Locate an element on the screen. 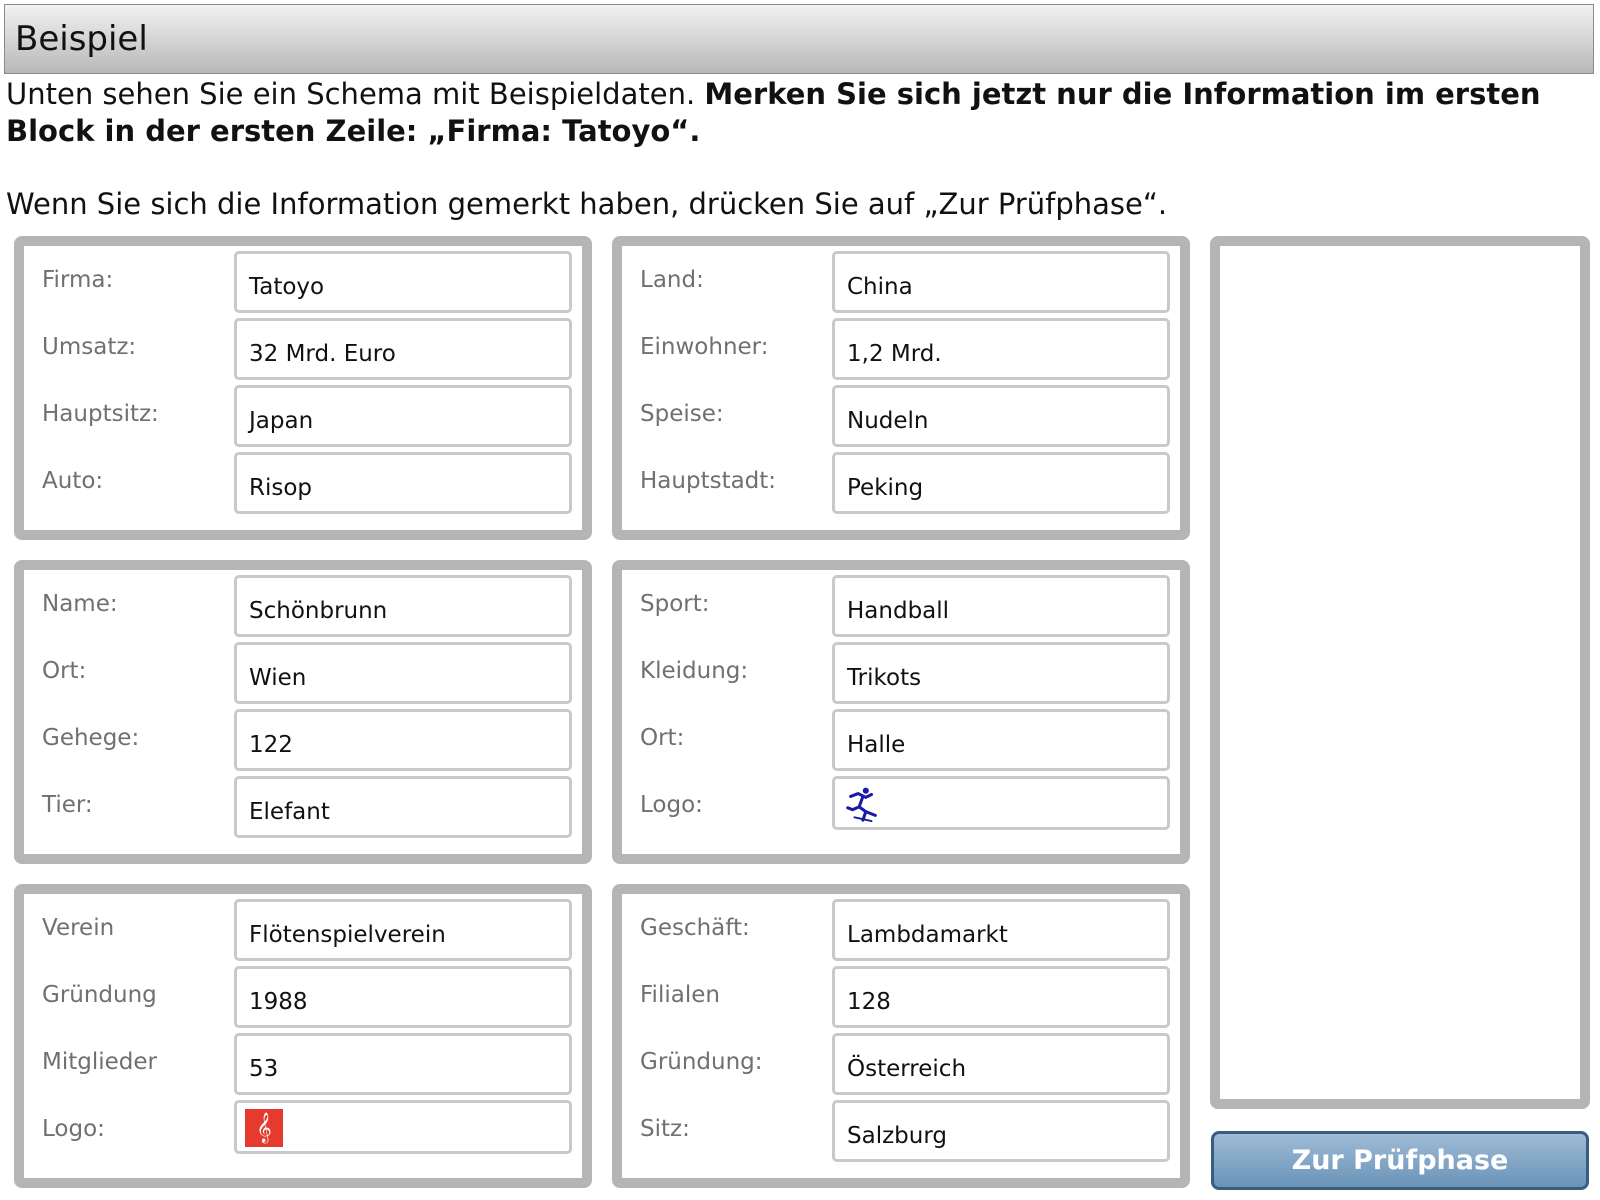 The height and width of the screenshot is (1200, 1600). field-label: Name: is located at coordinates (80, 604).